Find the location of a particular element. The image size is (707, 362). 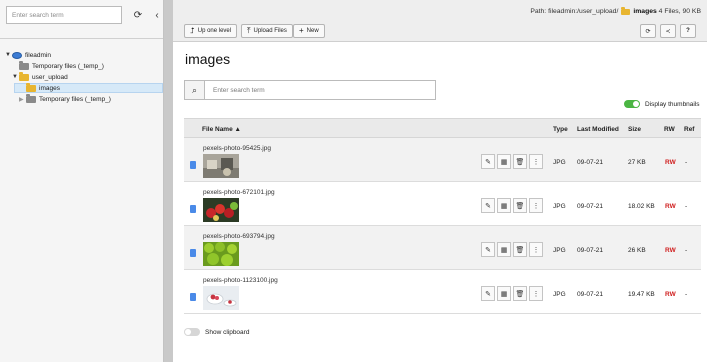

chevron-left-icon: ‹ is located at coordinates (157, 15).